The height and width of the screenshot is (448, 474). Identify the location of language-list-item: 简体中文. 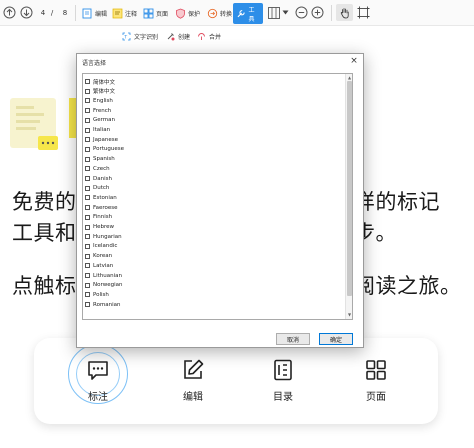
(100, 81).